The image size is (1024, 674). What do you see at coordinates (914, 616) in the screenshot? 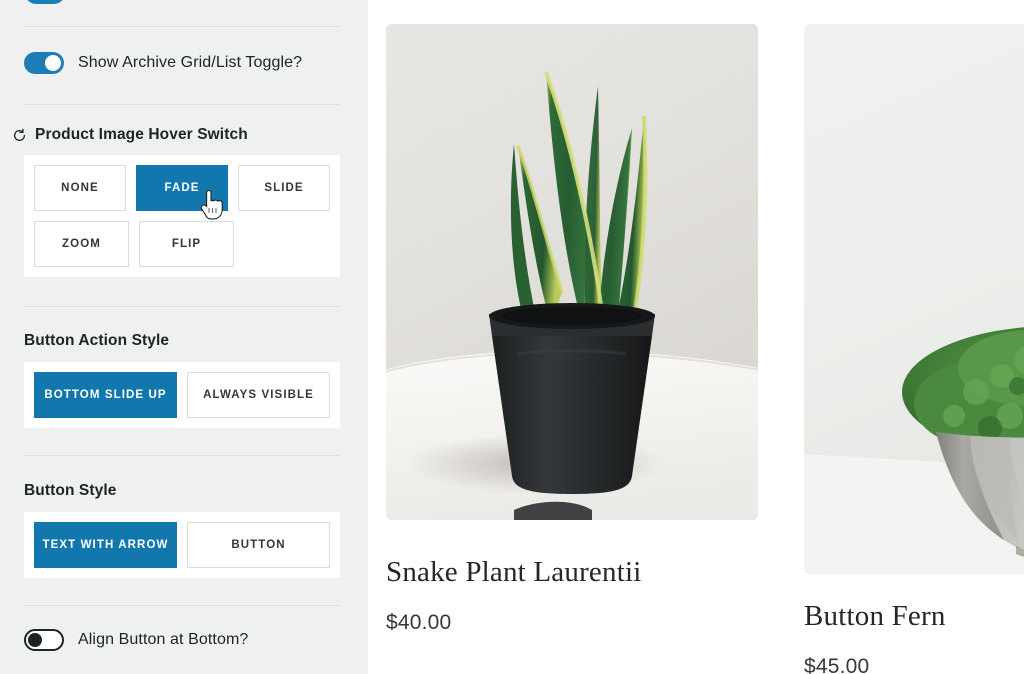
I see `product-title: Button Fern` at bounding box center [914, 616].